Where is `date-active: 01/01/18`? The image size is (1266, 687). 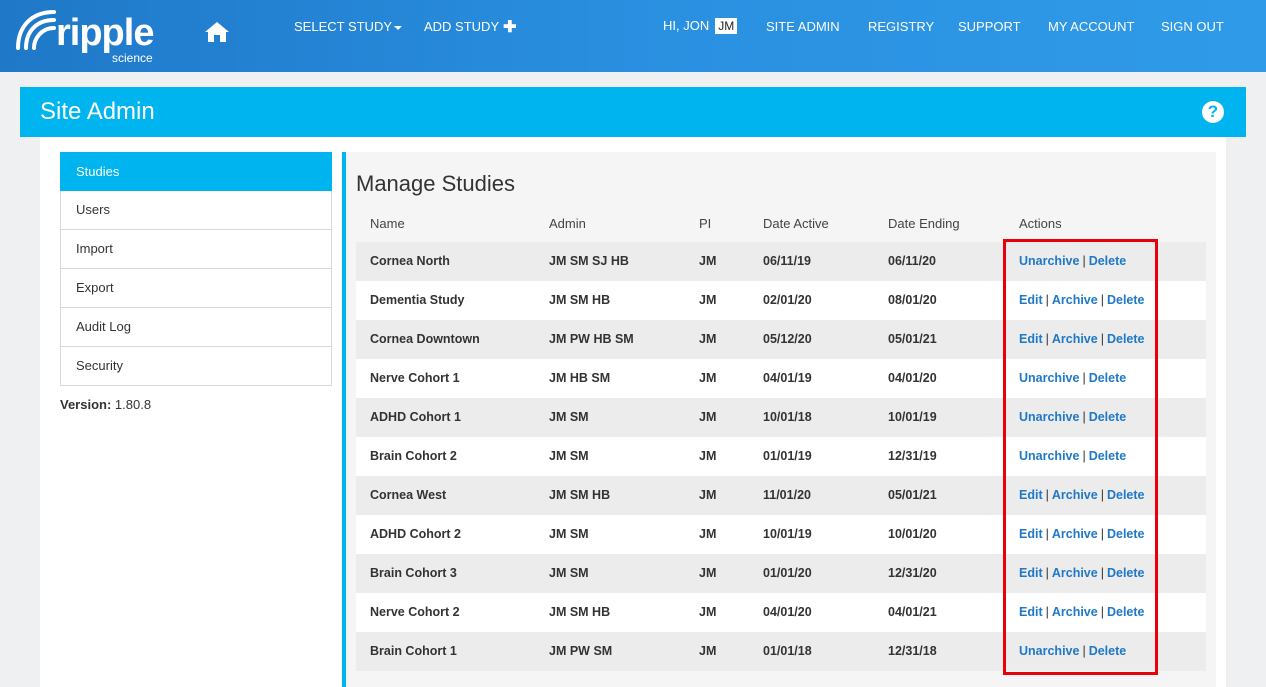 date-active: 01/01/18 is located at coordinates (787, 651).